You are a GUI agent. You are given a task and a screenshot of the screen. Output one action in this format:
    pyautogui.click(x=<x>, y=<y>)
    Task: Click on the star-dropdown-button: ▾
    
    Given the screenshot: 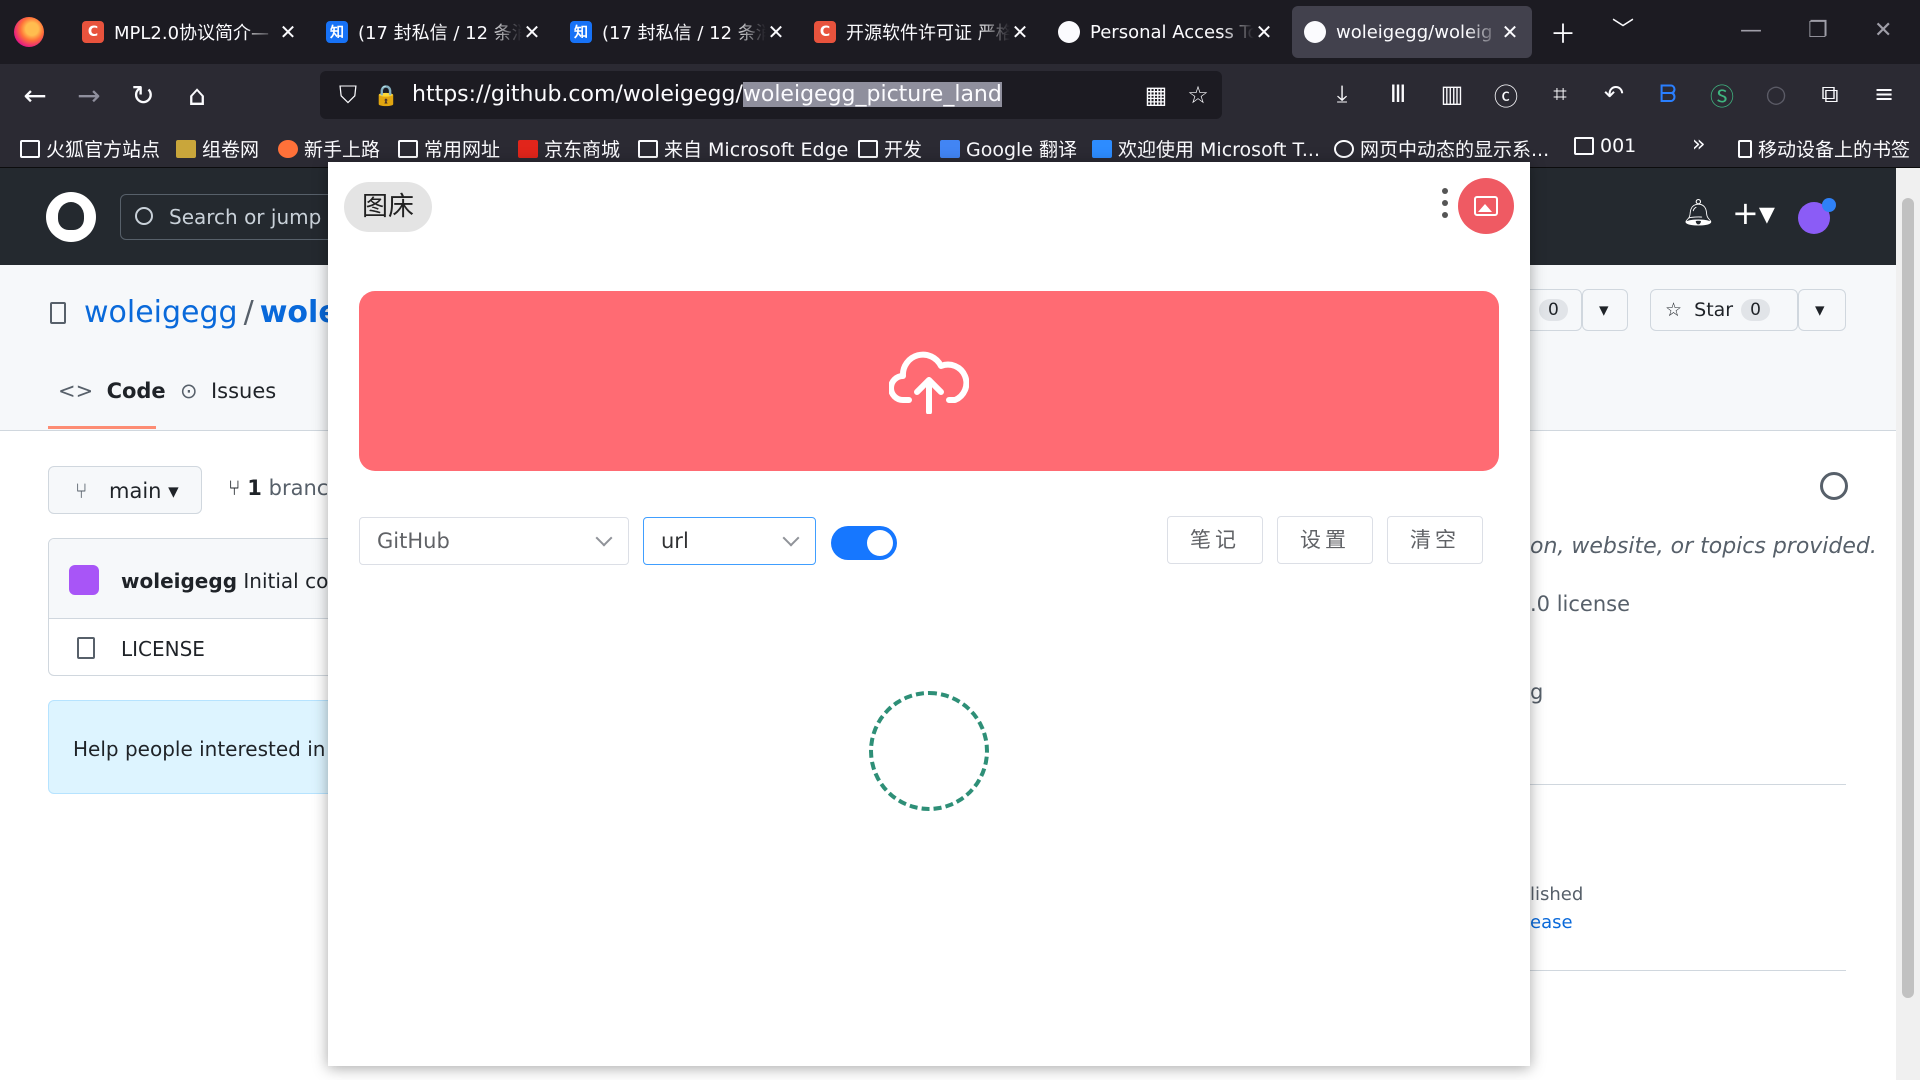 What is the action you would take?
    pyautogui.click(x=1822, y=310)
    